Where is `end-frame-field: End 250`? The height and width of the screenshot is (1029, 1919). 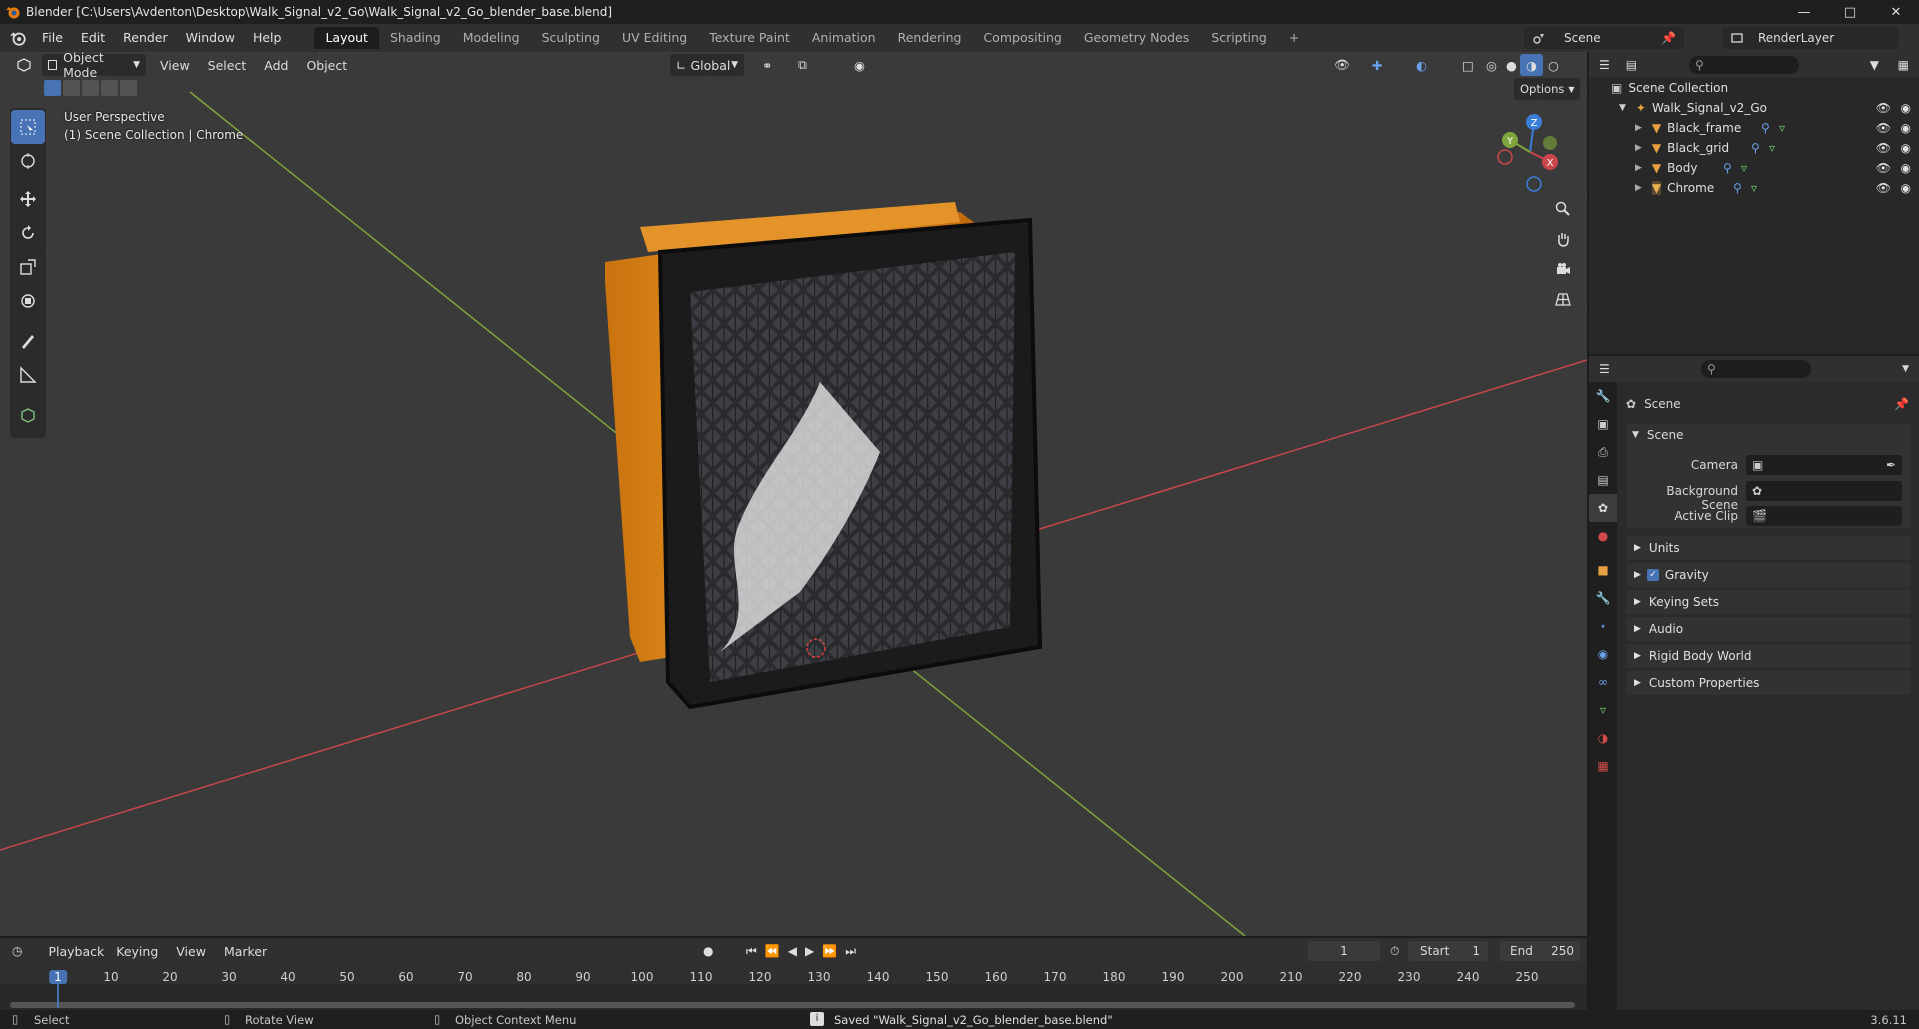 end-frame-field: End 250 is located at coordinates (1540, 951).